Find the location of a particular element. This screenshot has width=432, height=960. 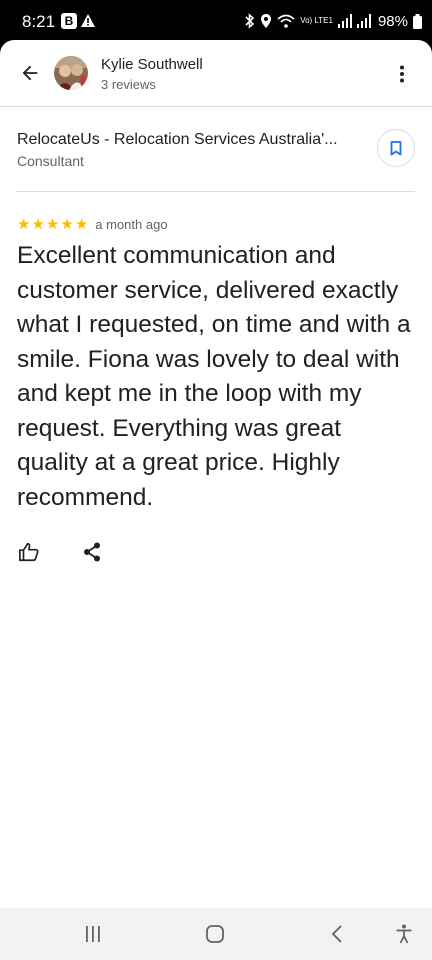

bluetooth-icon is located at coordinates (249, 21).